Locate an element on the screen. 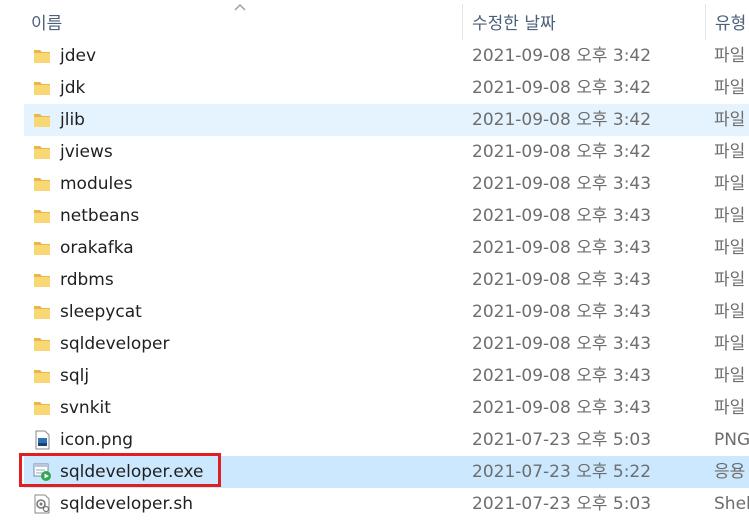 This screenshot has width=749, height=520. file-modified-date: 2021-07-23 오후 5:22 is located at coordinates (562, 472).